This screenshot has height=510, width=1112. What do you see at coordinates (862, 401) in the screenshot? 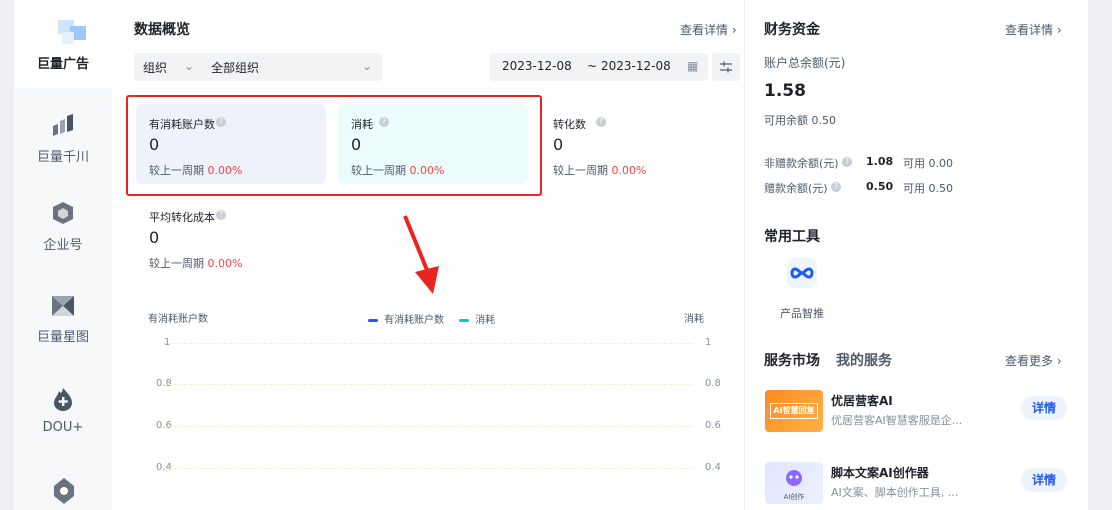
I see `service-name: 优居营客AI` at bounding box center [862, 401].